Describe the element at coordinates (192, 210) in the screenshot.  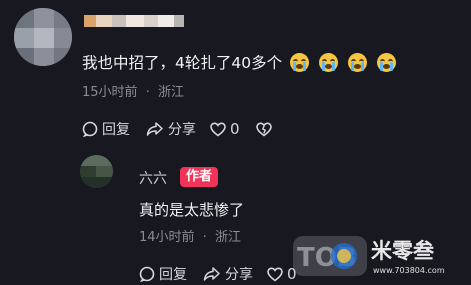
I see `reply-text: 真的是太悲惨了` at that location.